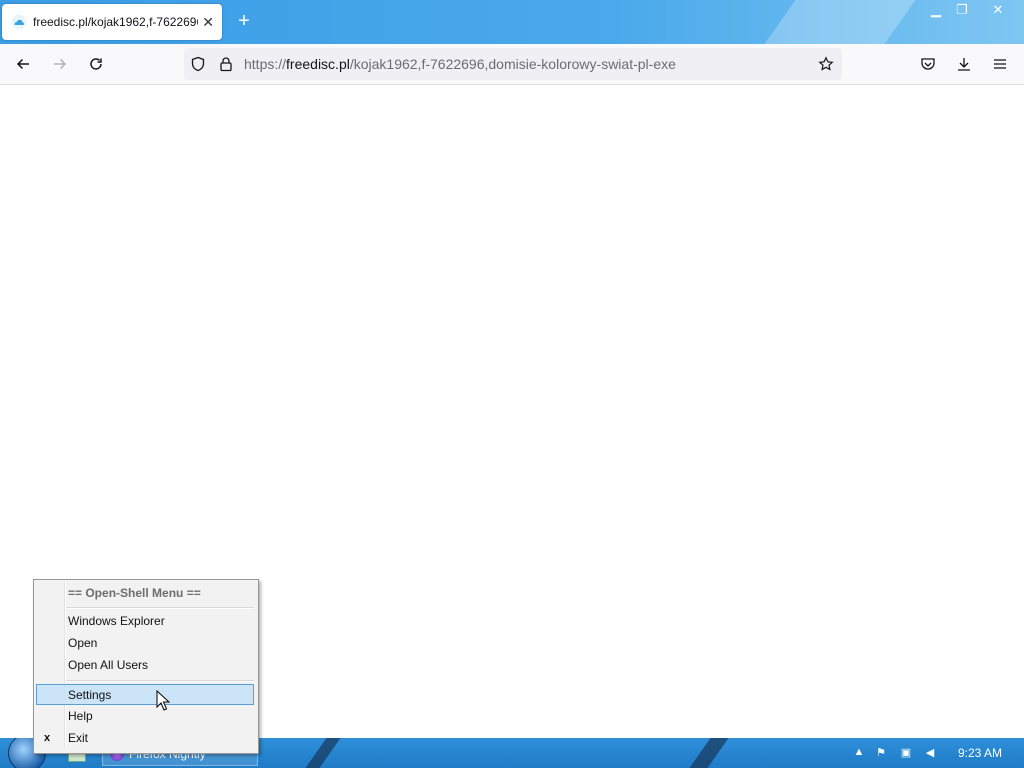 The image size is (1024, 768). I want to click on reload-button, so click(96, 64).